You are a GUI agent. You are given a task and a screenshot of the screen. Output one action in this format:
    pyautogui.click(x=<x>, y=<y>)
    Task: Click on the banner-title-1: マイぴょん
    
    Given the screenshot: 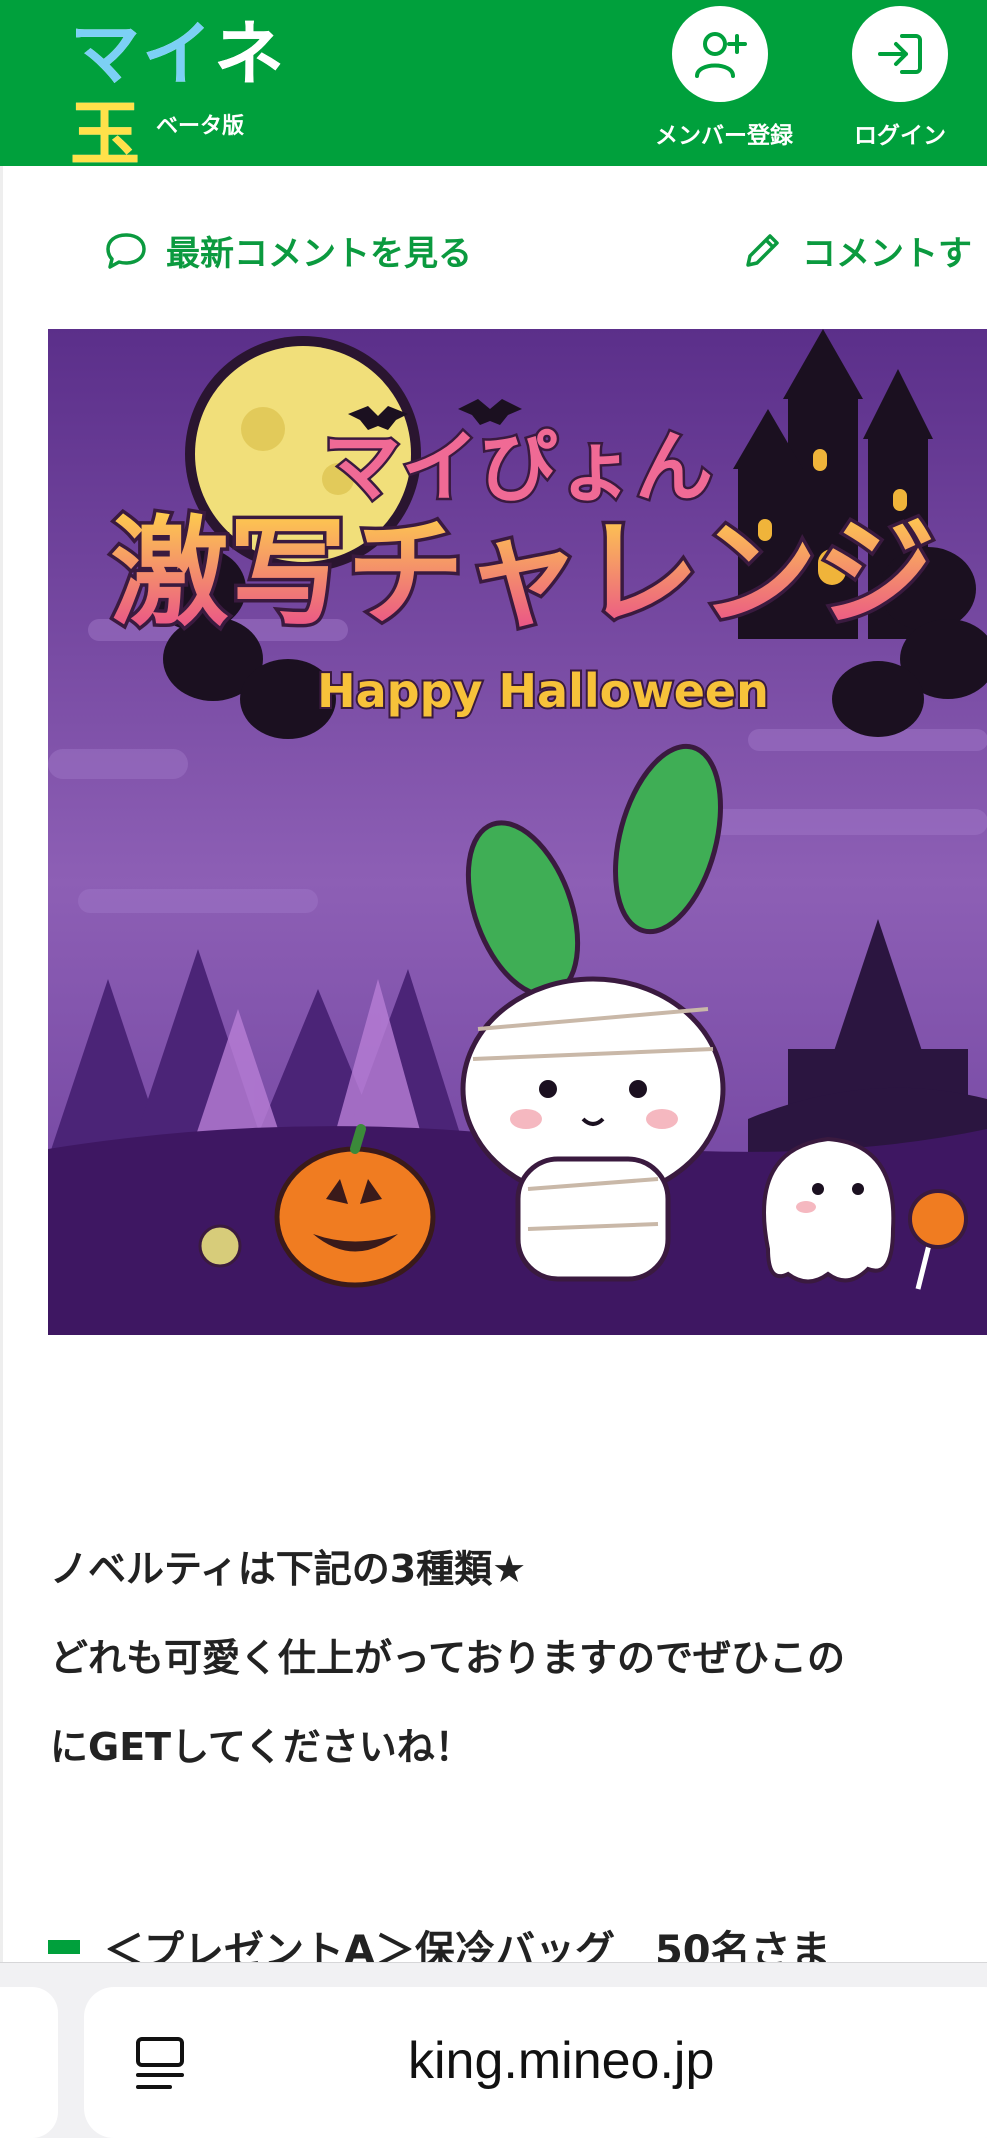 What is the action you would take?
    pyautogui.click(x=518, y=468)
    